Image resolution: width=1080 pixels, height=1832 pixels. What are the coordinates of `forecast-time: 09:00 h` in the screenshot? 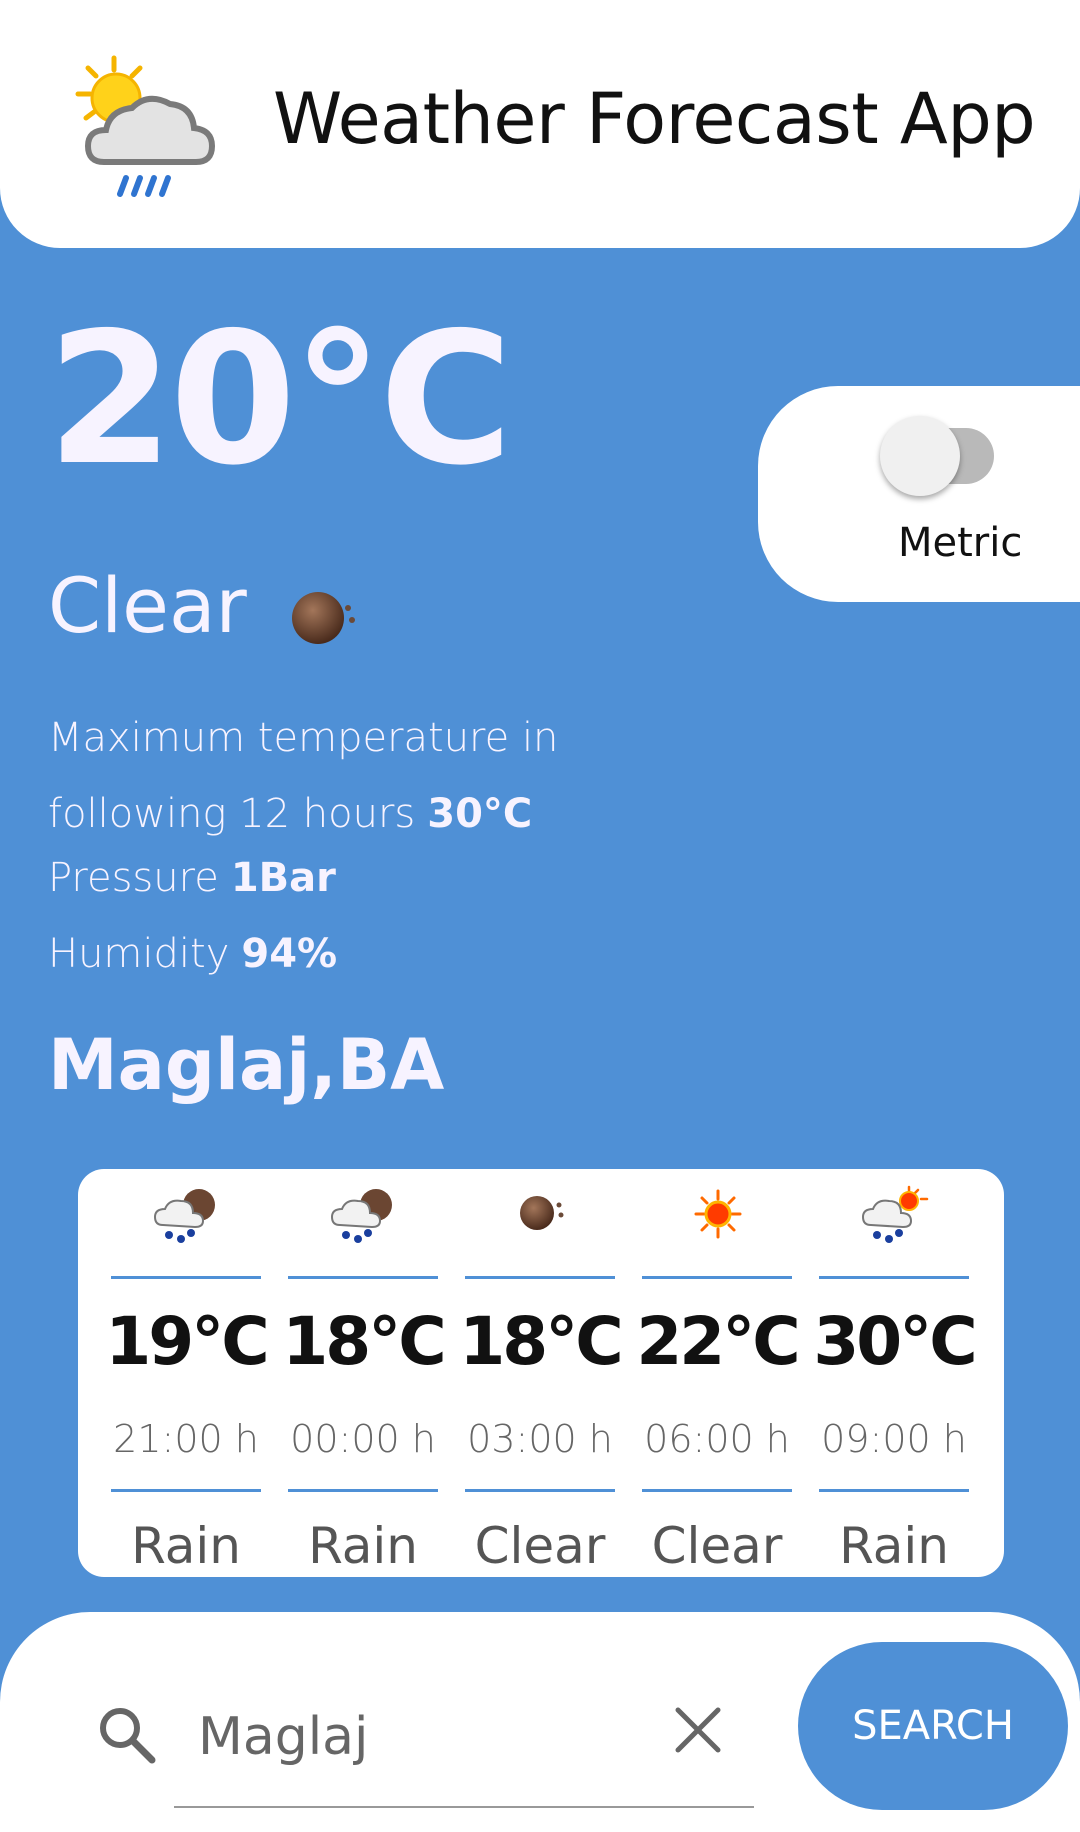 It's located at (894, 1439).